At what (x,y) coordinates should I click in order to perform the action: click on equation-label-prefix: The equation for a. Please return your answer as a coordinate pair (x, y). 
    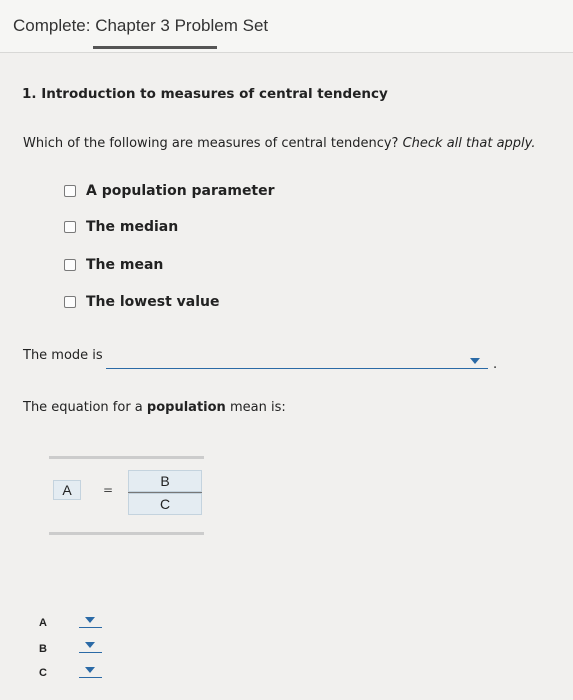
    Looking at the image, I should click on (83, 407).